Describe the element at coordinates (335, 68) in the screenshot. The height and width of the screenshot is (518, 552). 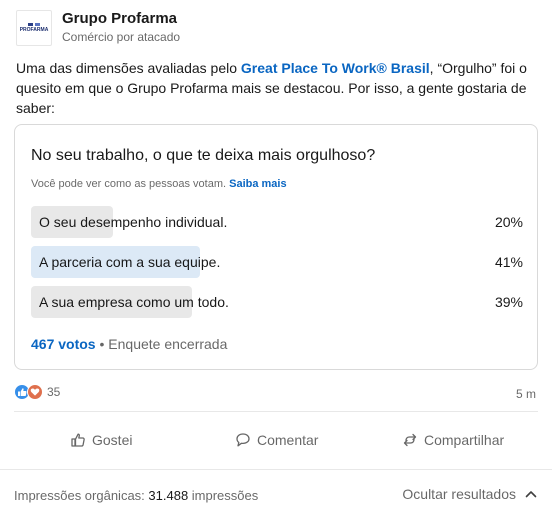
I see `gptw-link: Great Place To Work® Brasil` at that location.